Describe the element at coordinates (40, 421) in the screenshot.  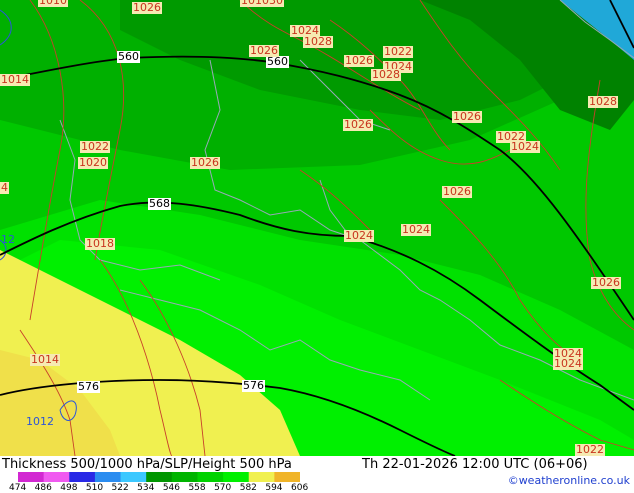
I see `slp-label: 1012` at that location.